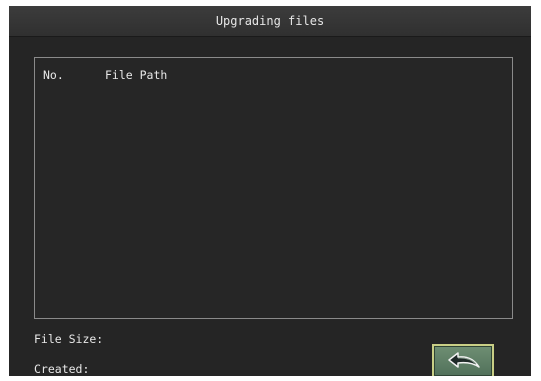 The height and width of the screenshot is (381, 541). I want to click on dialog-title: Upgrading files, so click(270, 21).